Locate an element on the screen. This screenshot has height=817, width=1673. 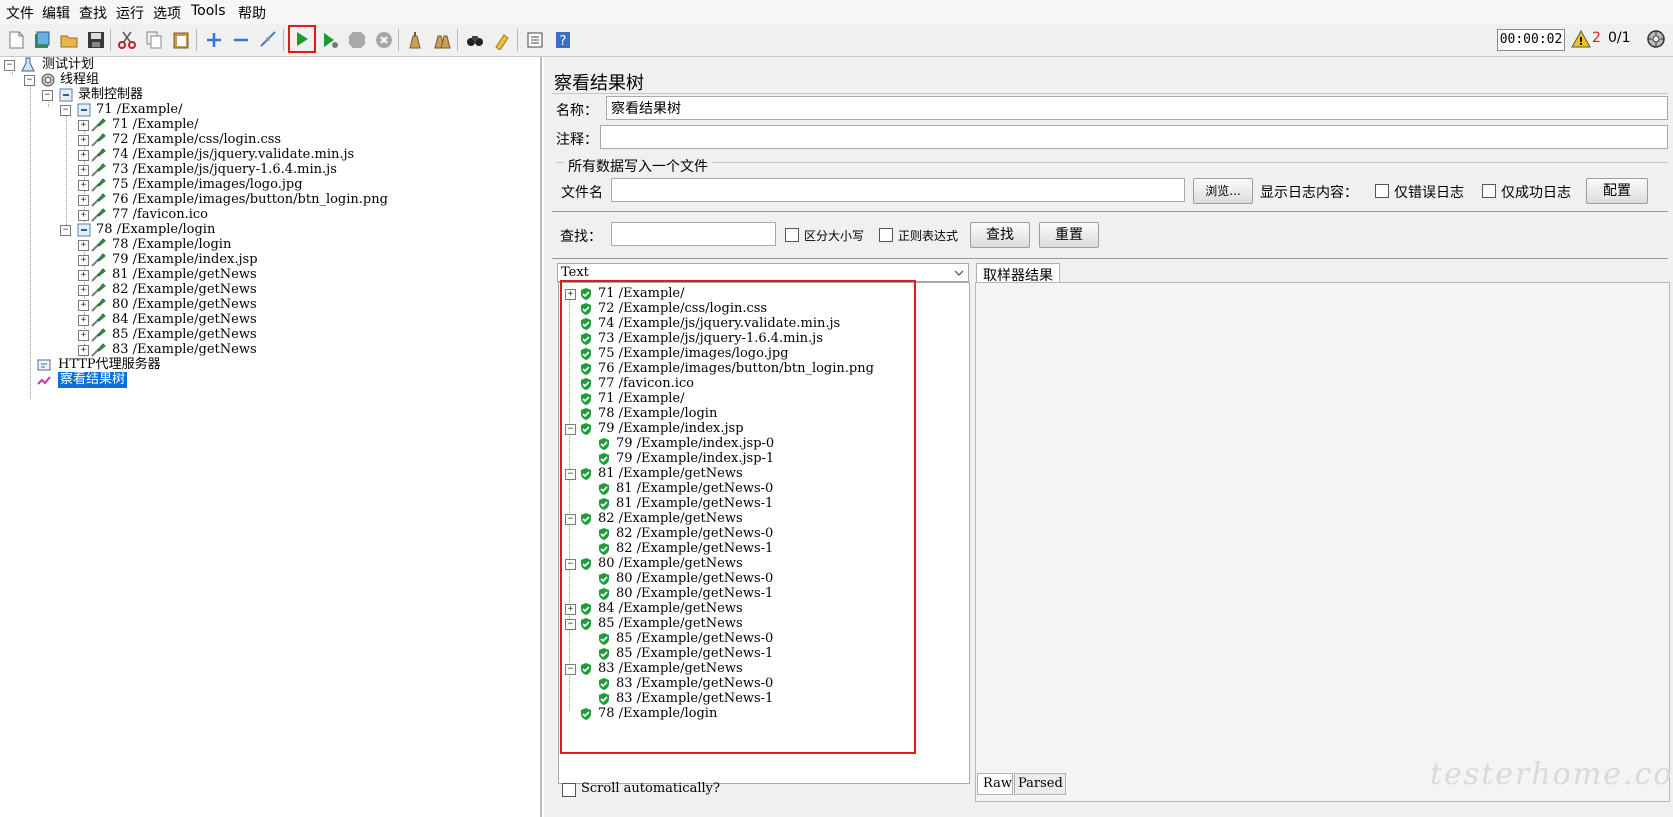
tab-sampler-result: 取样器结果 is located at coordinates (1018, 273).